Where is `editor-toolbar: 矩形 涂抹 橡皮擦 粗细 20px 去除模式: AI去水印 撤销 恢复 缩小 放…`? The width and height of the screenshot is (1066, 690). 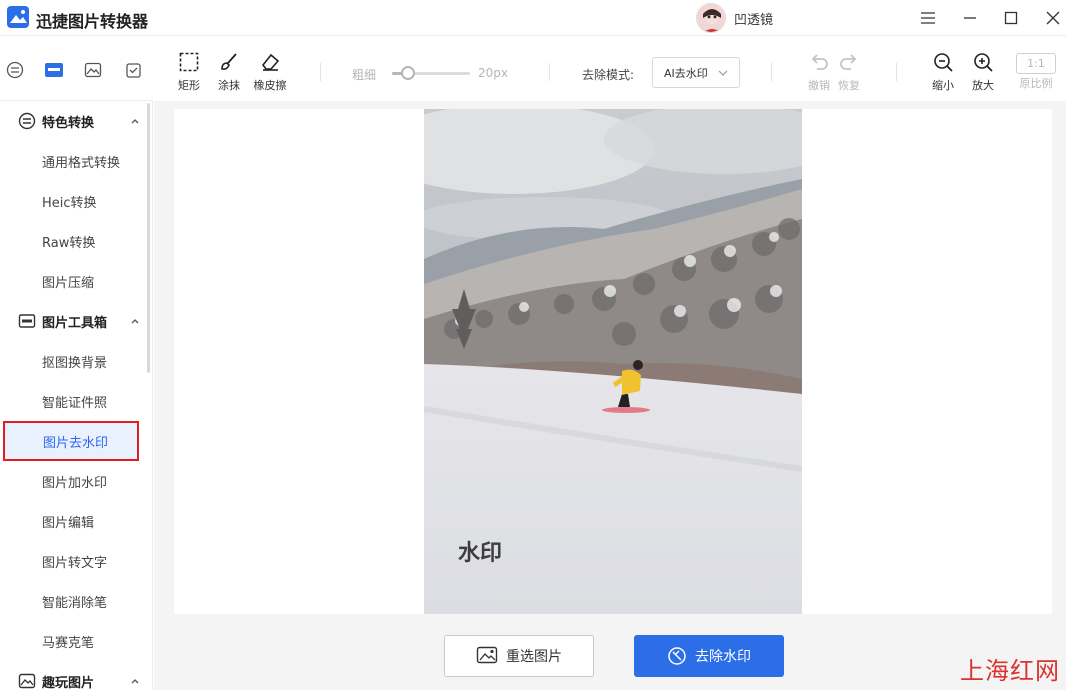 editor-toolbar: 矩形 涂抹 橡皮擦 粗细 20px 去除模式: AI去水印 撤销 恢复 缩小 放… is located at coordinates (610, 69).